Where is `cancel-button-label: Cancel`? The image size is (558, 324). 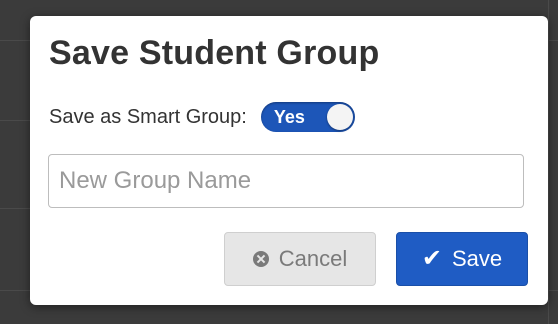
cancel-button-label: Cancel is located at coordinates (313, 258).